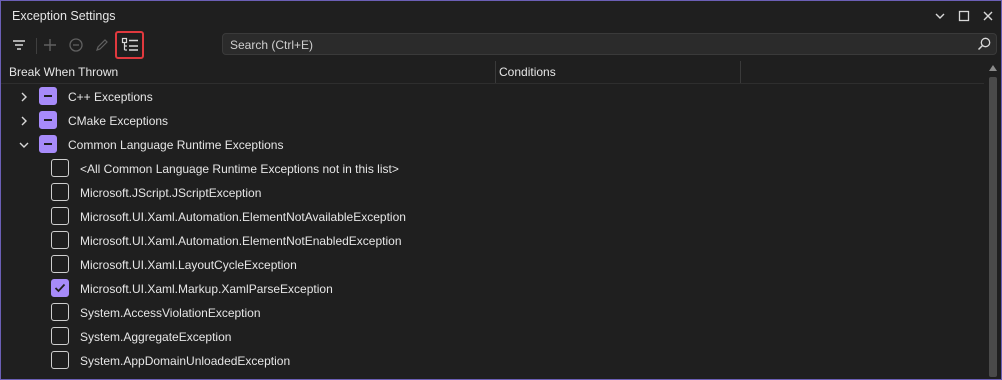 This screenshot has height=380, width=1002. Describe the element at coordinates (64, 16) in the screenshot. I see `window-title: Exception Settings` at that location.